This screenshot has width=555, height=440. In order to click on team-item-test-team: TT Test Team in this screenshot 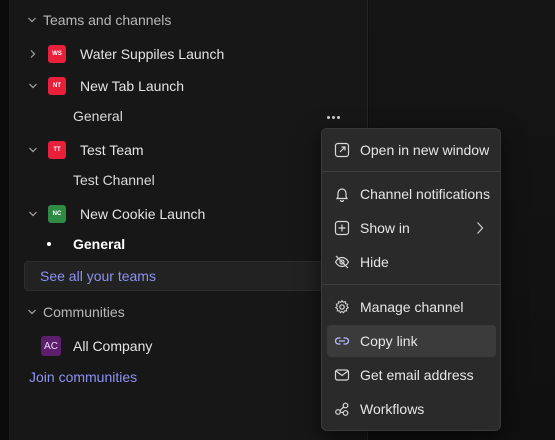, I will do `click(86, 150)`.